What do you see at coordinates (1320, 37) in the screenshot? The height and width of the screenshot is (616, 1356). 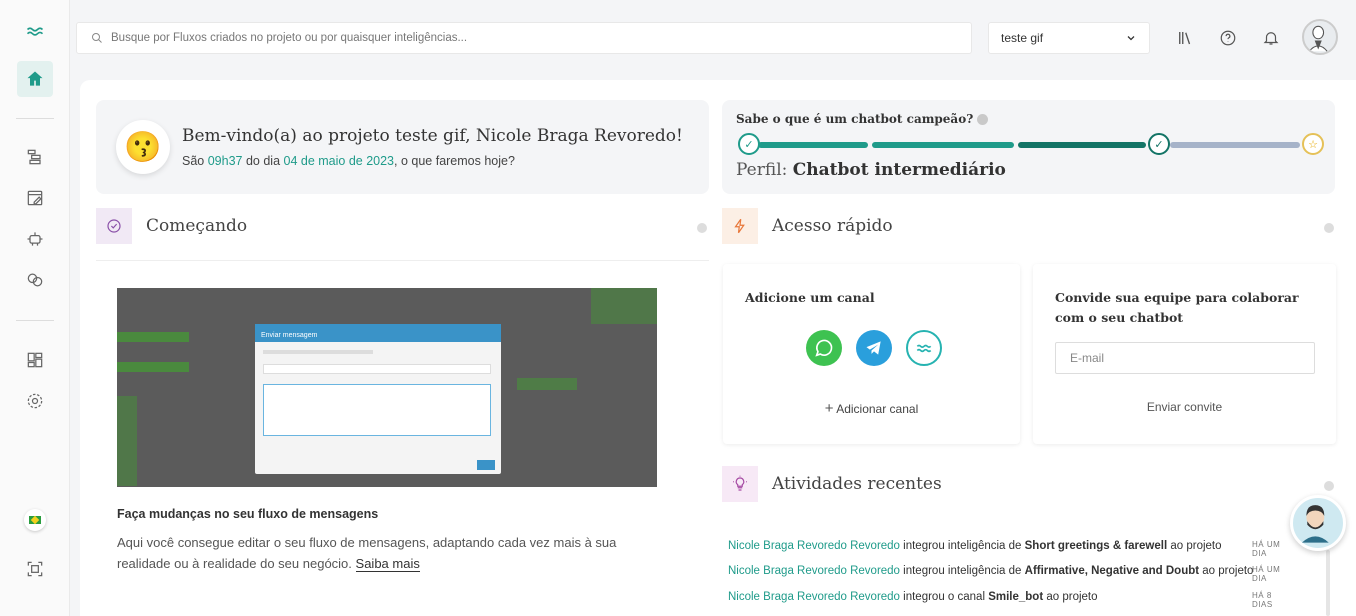 I see `user-avatar` at bounding box center [1320, 37].